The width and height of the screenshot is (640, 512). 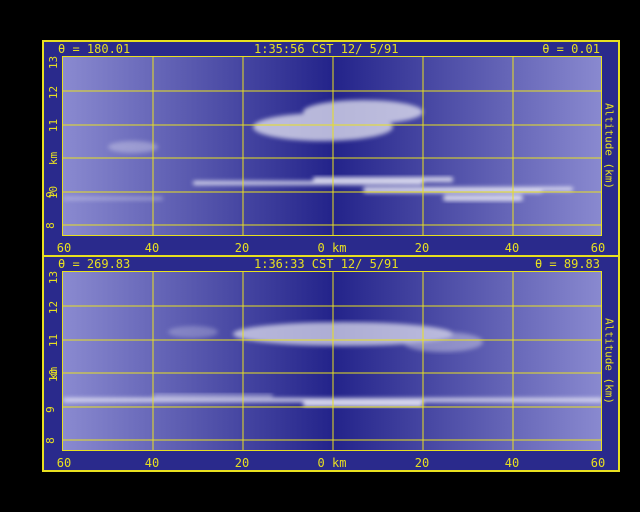 I want to click on y-axis-labels: 13 12 11 10 km 9 8, so click(x=52, y=146).